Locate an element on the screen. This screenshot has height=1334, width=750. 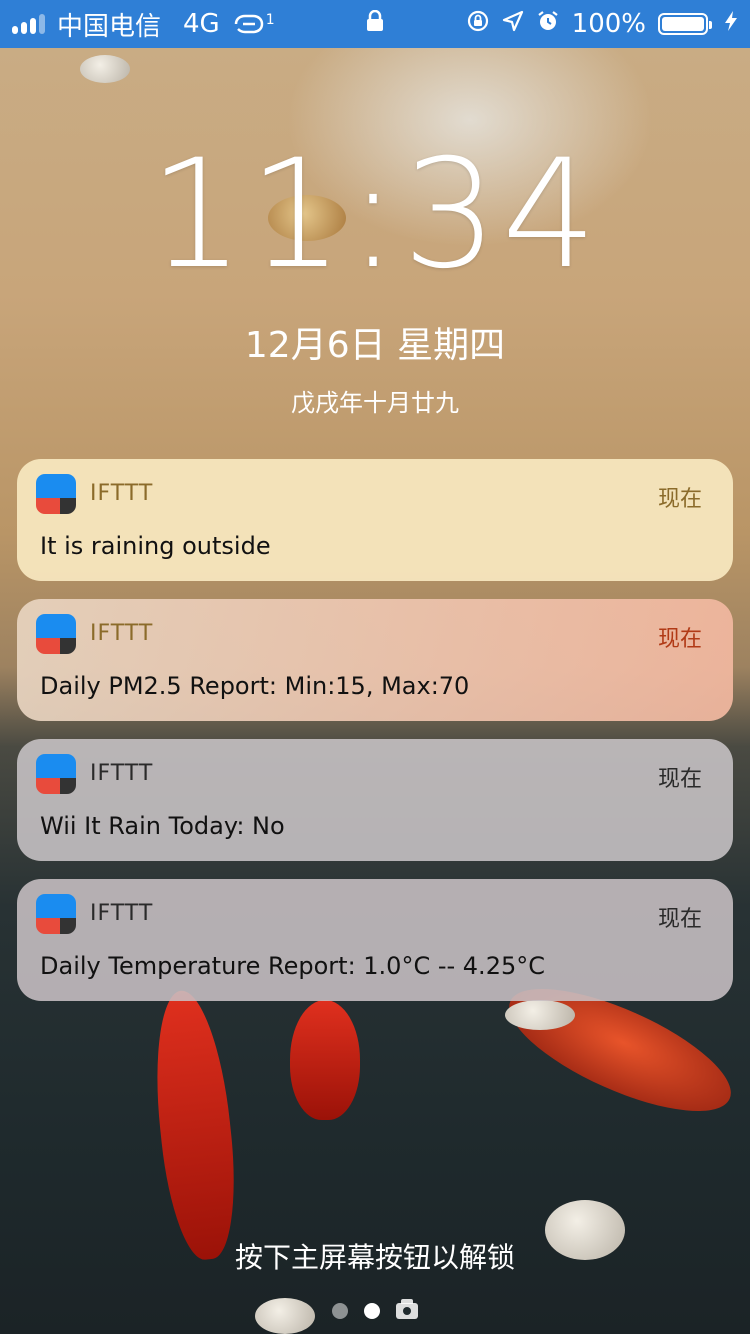
rotation-lock-icon is located at coordinates (478, 24).